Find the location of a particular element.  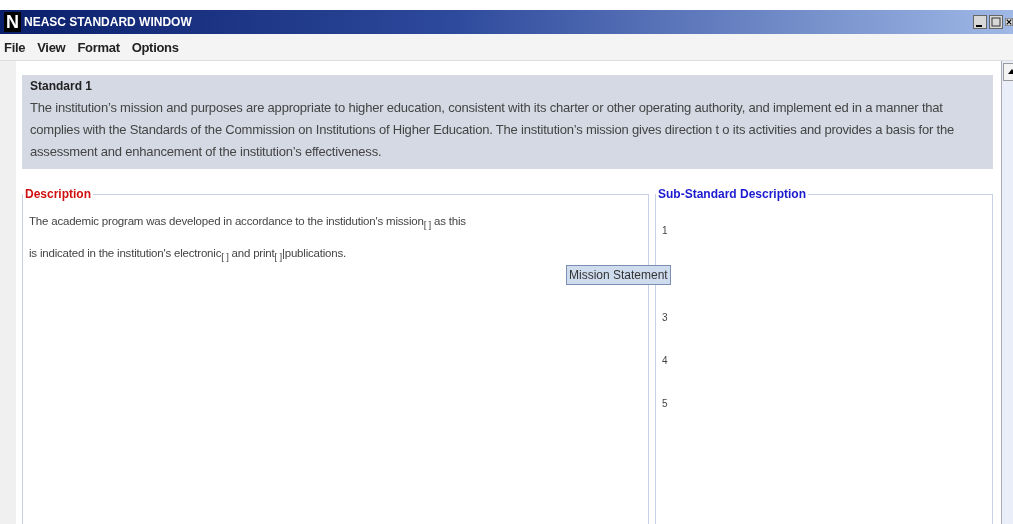

menu-item: Options is located at coordinates (155, 47).